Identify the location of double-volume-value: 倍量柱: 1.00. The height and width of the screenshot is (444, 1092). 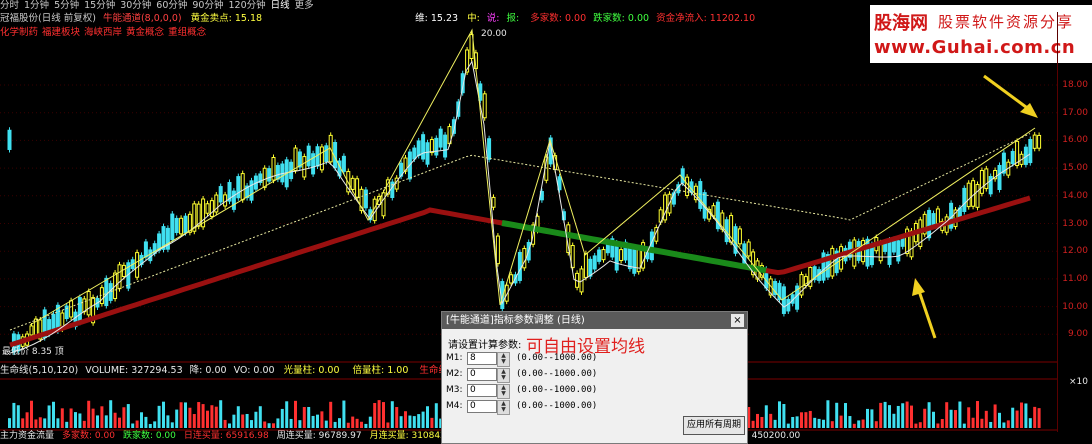
(380, 370).